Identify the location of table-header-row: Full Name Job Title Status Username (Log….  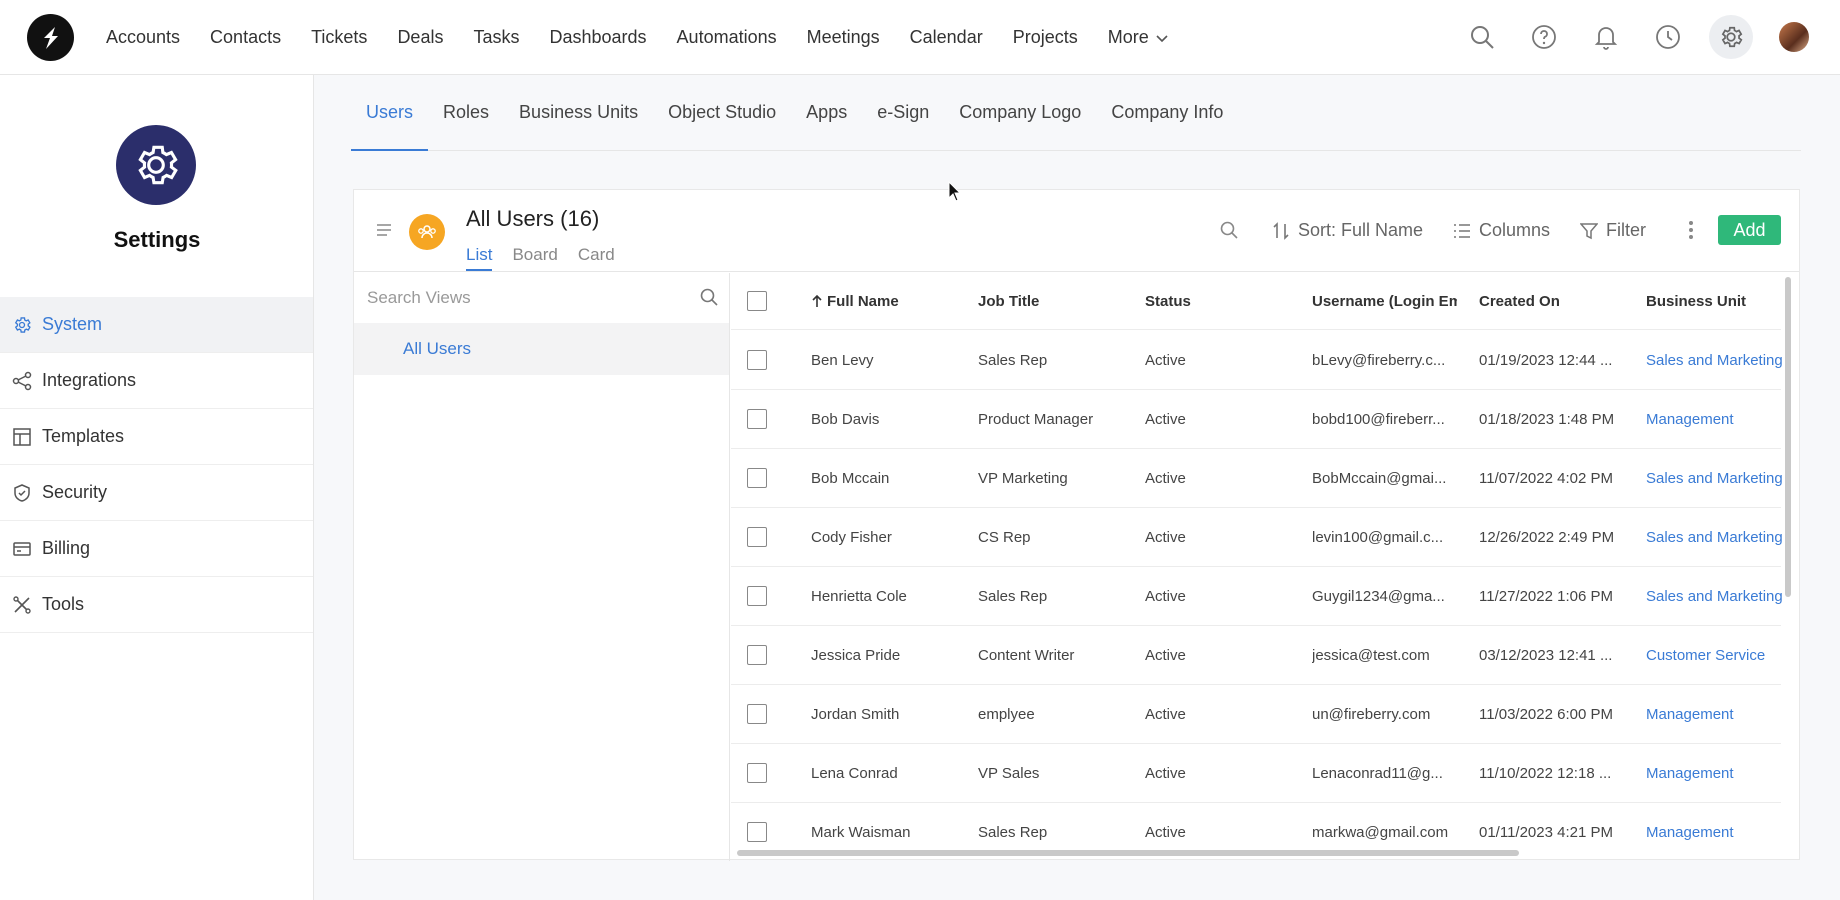
(1256, 301).